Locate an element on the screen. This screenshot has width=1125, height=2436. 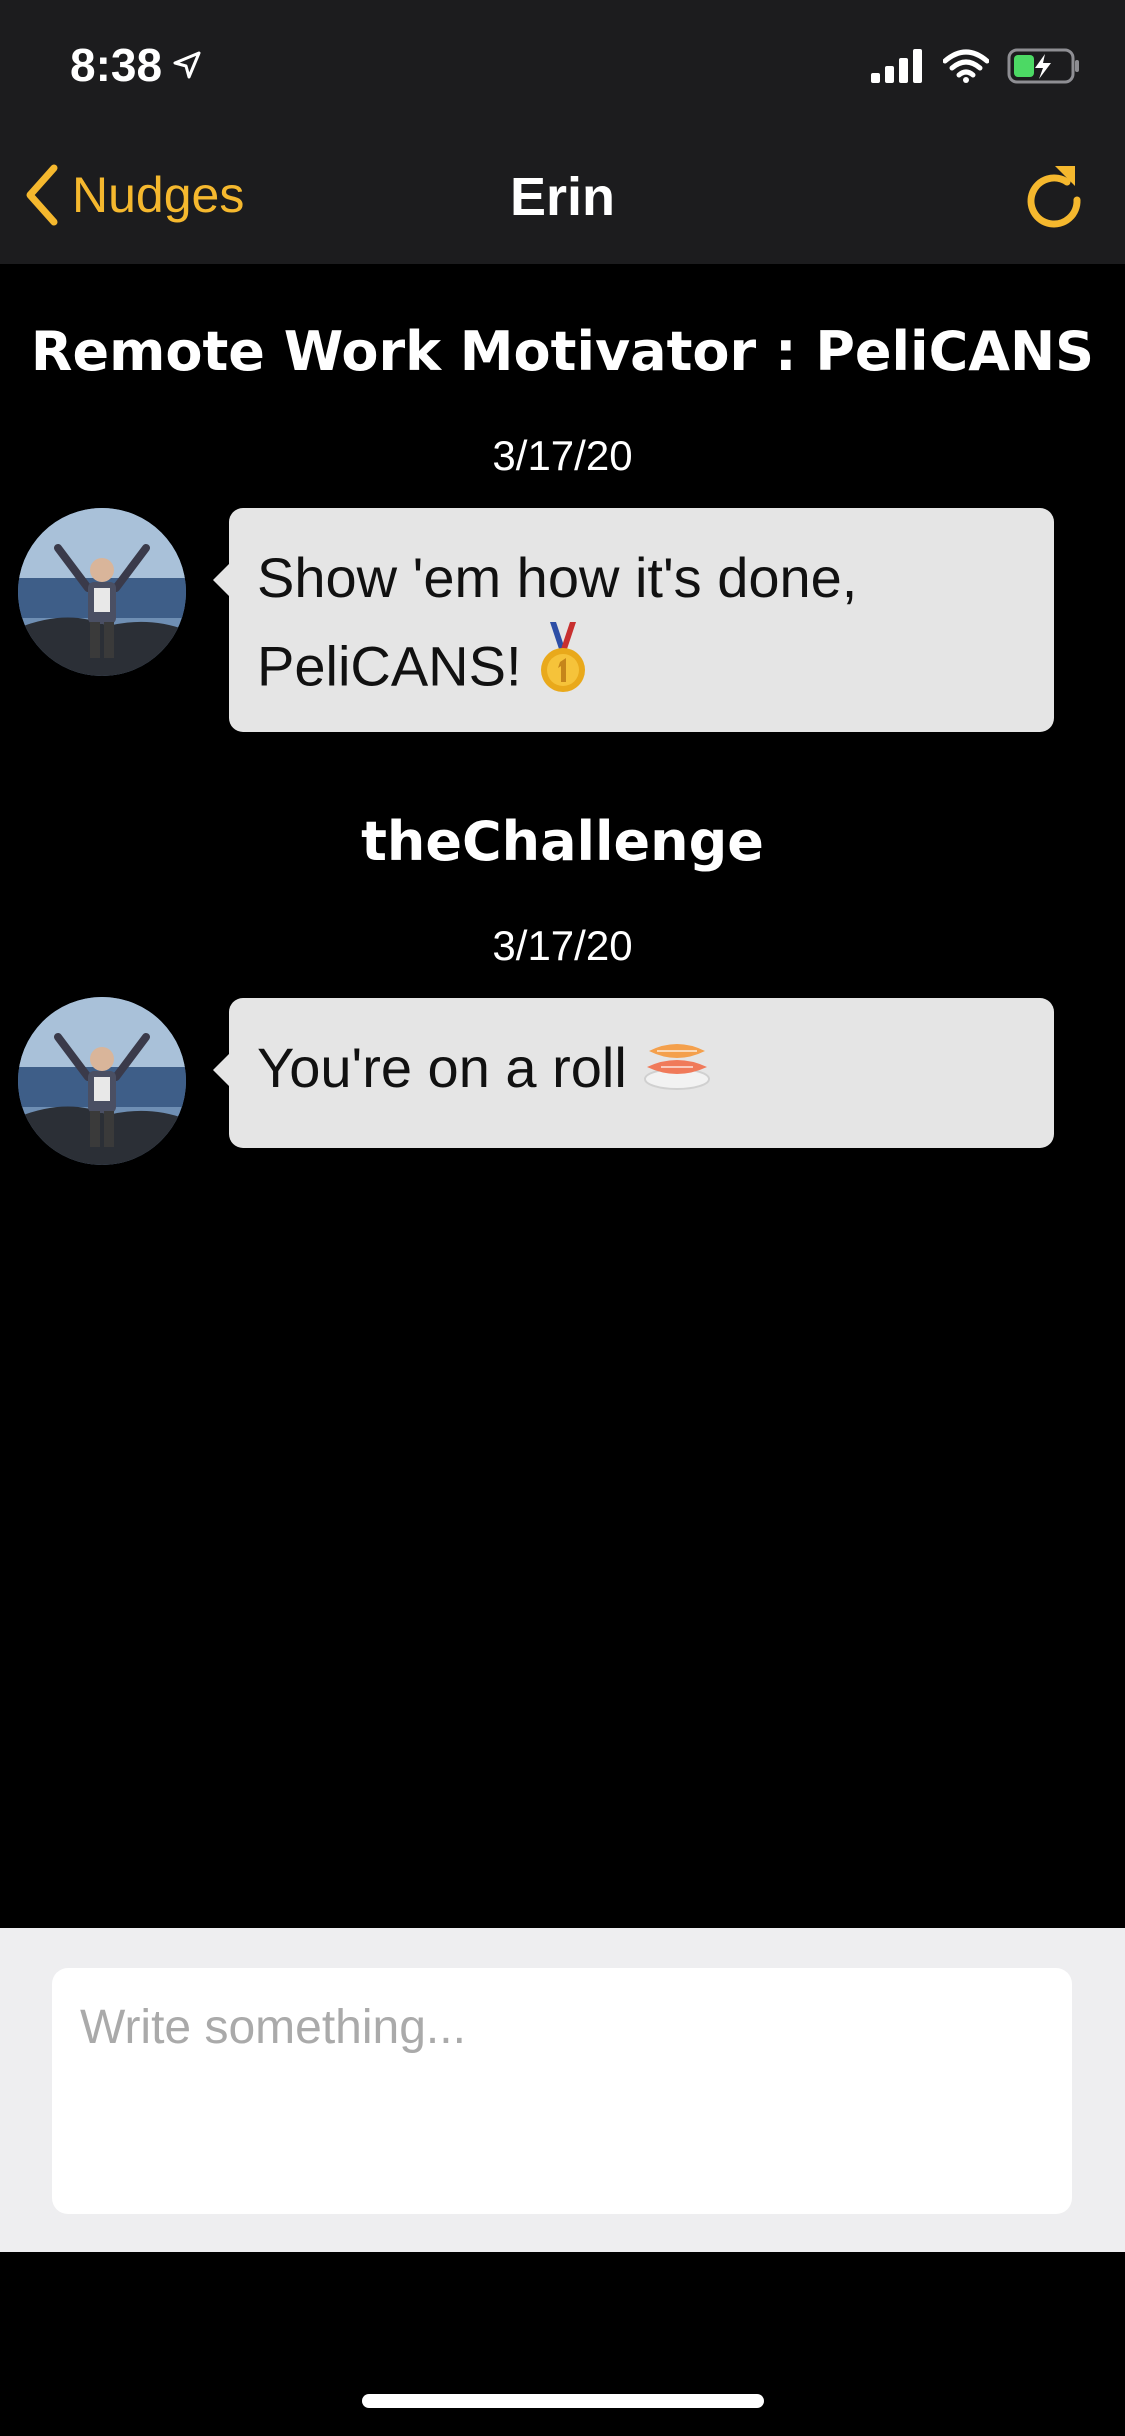
message-bubble: Show 'em how it's done, PeliCANS! is located at coordinates (633, 620).